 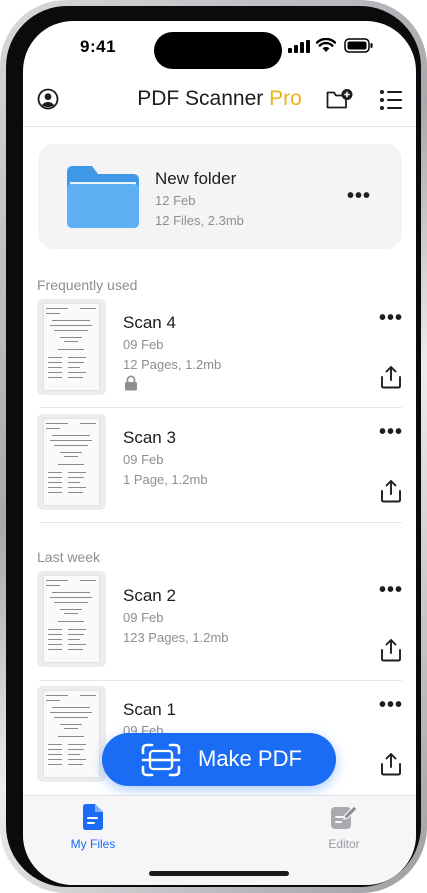 I want to click on scan-icon, so click(x=161, y=760).